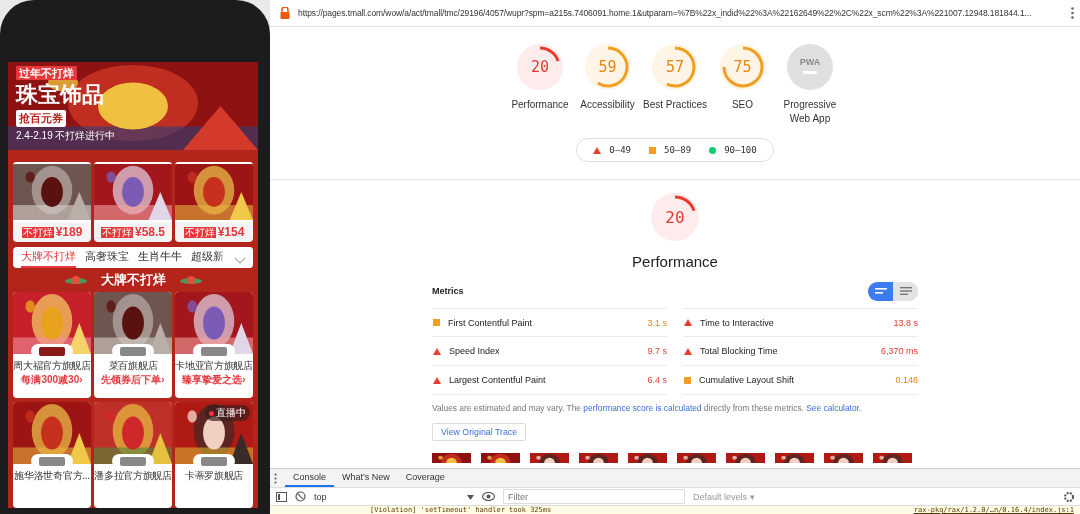  What do you see at coordinates (607, 67) in the screenshot?
I see `score-value: 59` at bounding box center [607, 67].